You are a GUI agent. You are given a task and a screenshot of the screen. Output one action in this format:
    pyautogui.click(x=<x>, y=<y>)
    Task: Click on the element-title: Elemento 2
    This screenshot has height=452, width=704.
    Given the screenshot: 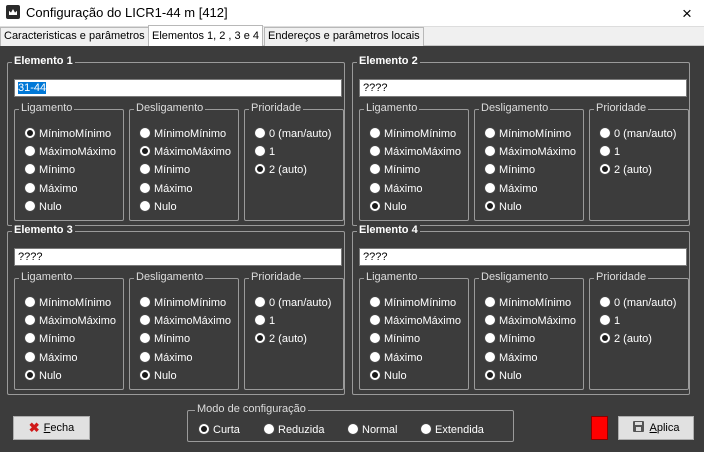 What is the action you would take?
    pyautogui.click(x=388, y=61)
    